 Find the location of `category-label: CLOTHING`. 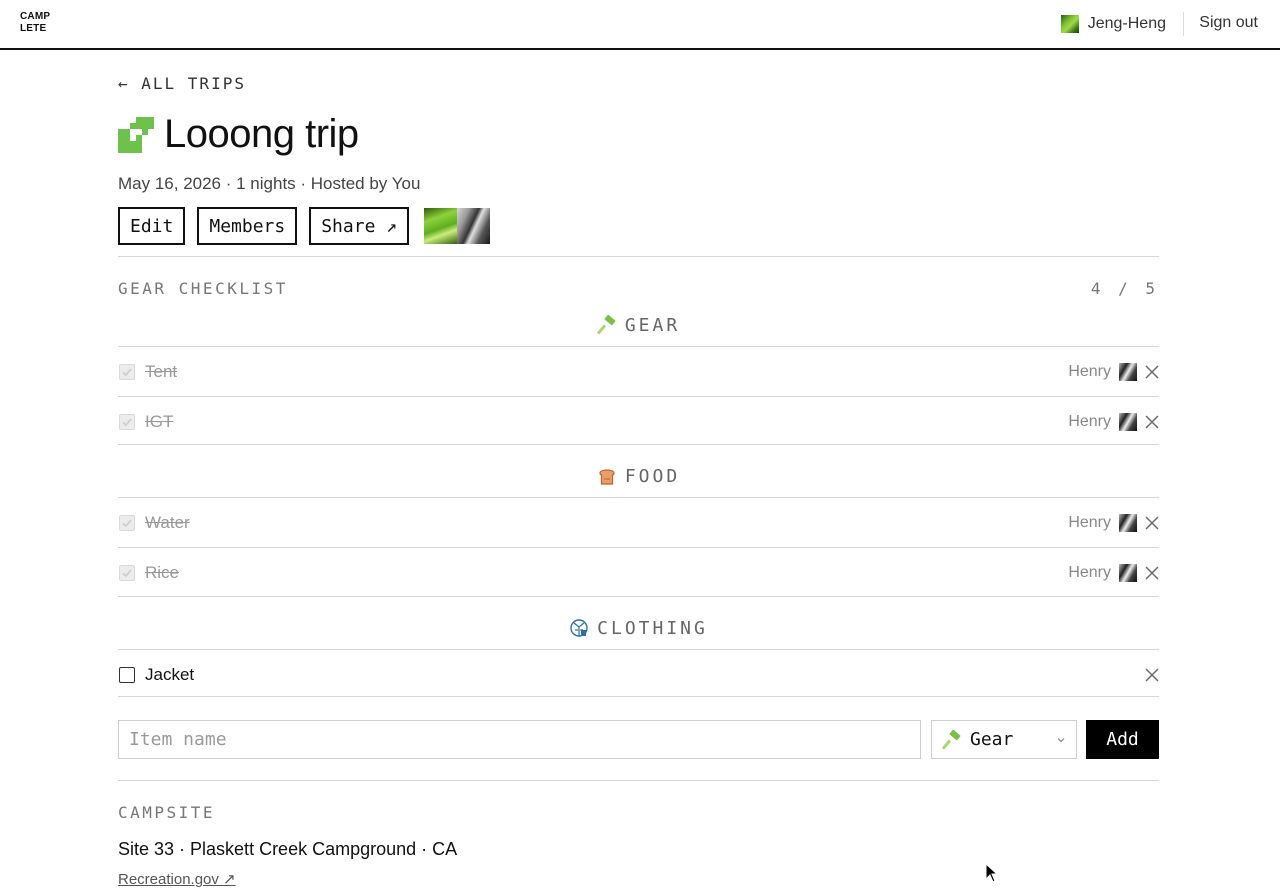

category-label: CLOTHING is located at coordinates (652, 628).